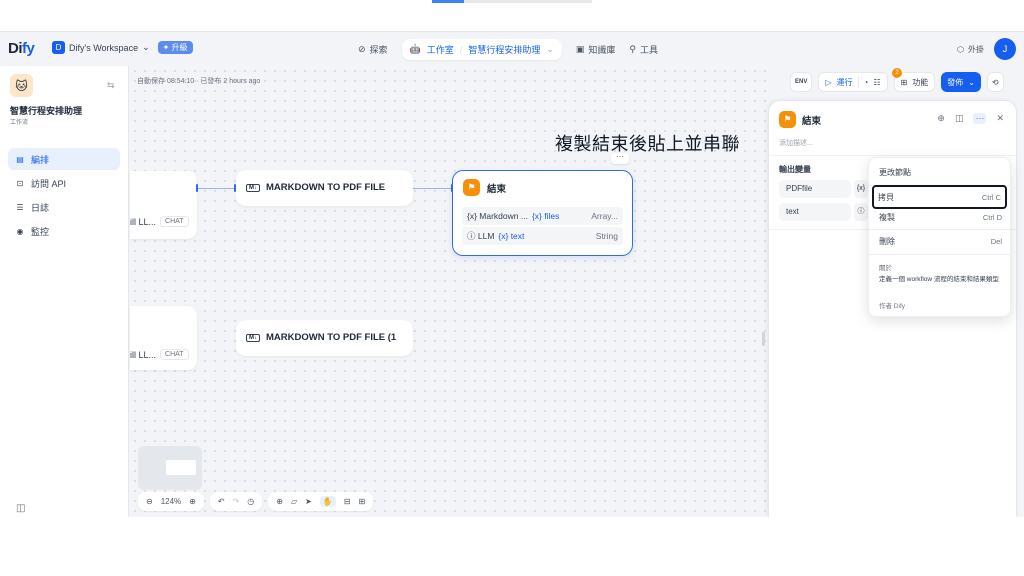  What do you see at coordinates (58, 47) in the screenshot?
I see `workspace-initial: D` at bounding box center [58, 47].